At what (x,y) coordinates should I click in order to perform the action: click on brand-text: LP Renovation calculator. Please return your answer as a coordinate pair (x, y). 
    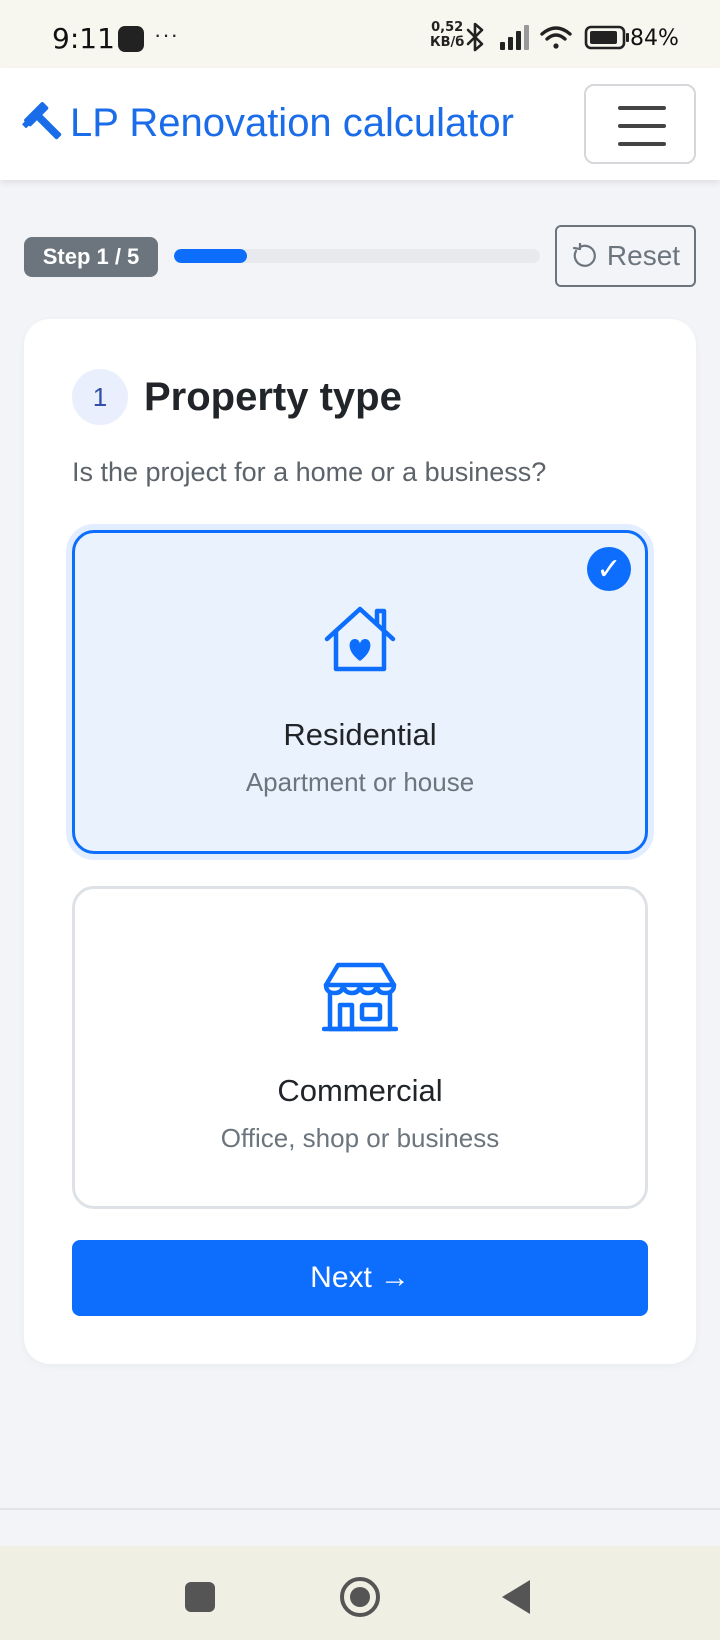
    Looking at the image, I should click on (292, 122).